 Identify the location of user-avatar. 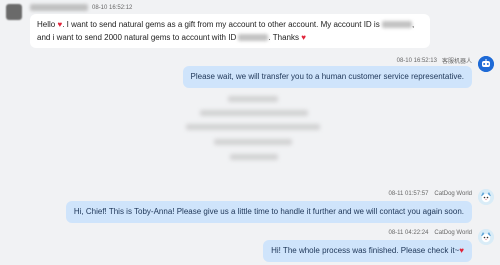
(14, 12).